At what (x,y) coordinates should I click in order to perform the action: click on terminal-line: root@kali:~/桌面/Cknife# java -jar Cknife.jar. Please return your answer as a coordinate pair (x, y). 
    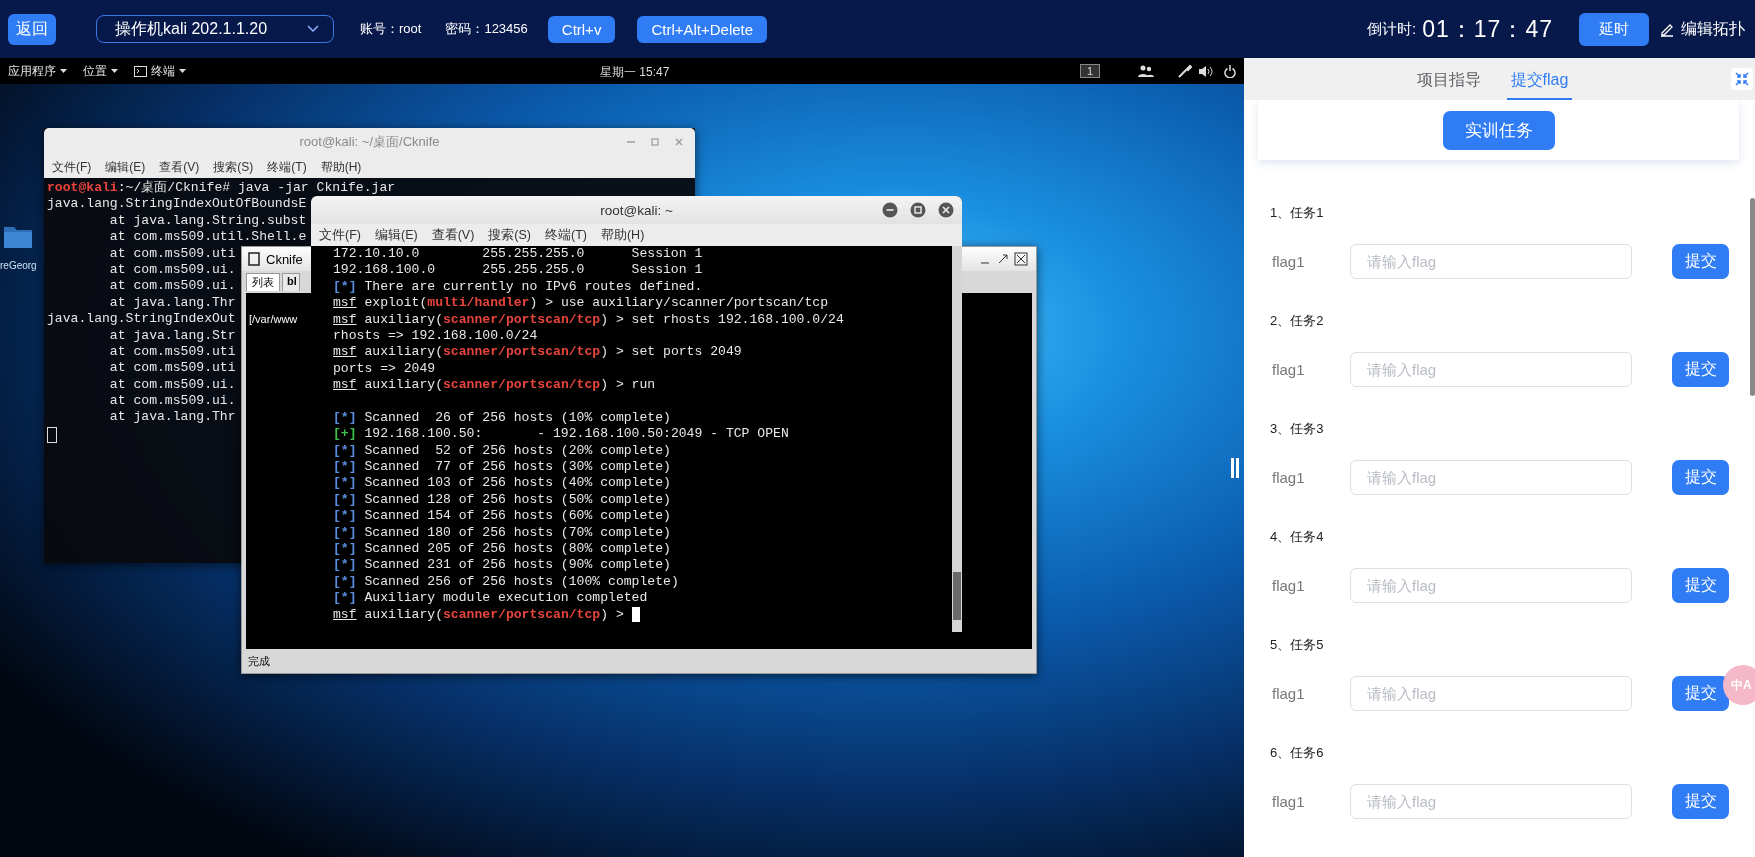
    Looking at the image, I should click on (221, 188).